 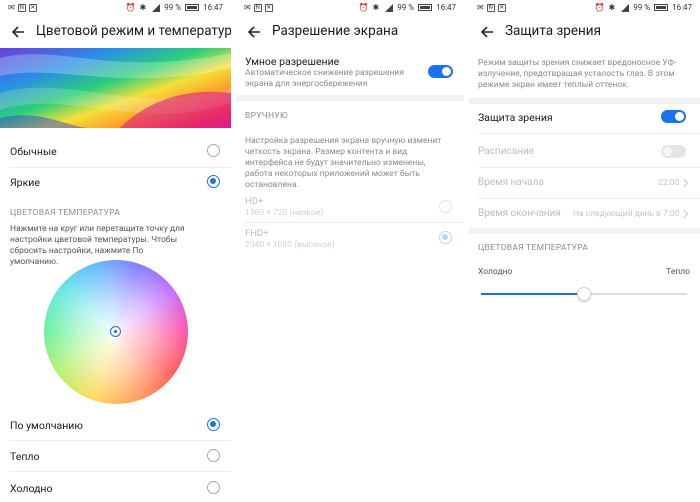 I want to click on color-wheel-handle, so click(x=115, y=331).